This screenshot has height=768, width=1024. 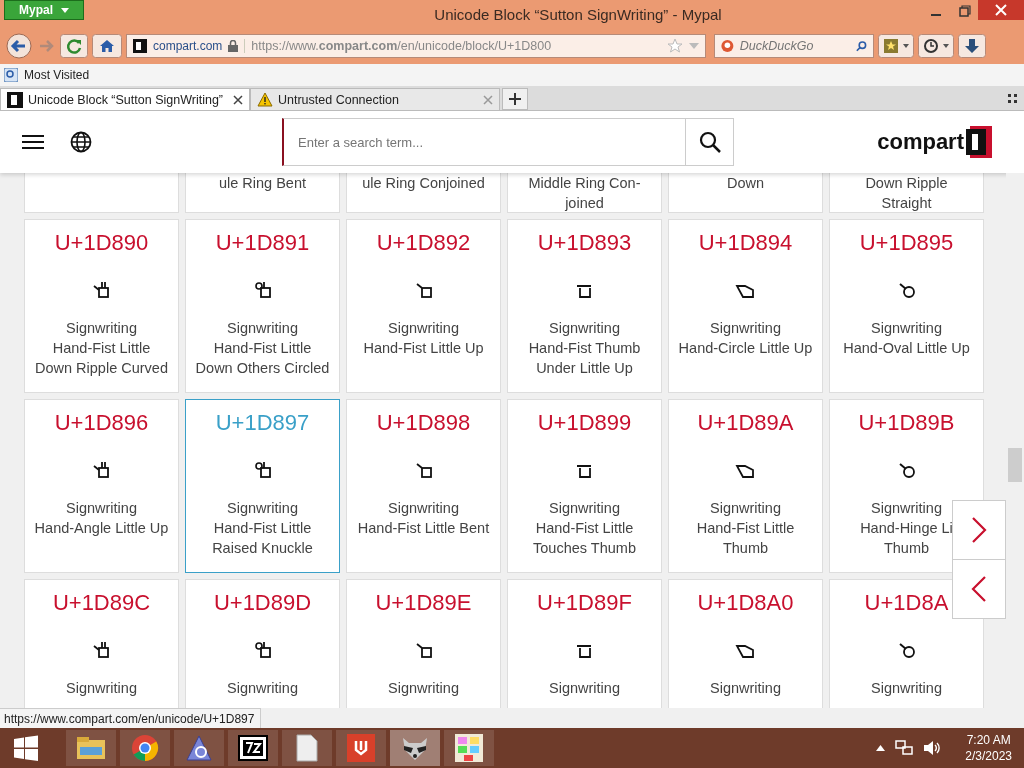 I want to click on history-icon, so click(x=936, y=46).